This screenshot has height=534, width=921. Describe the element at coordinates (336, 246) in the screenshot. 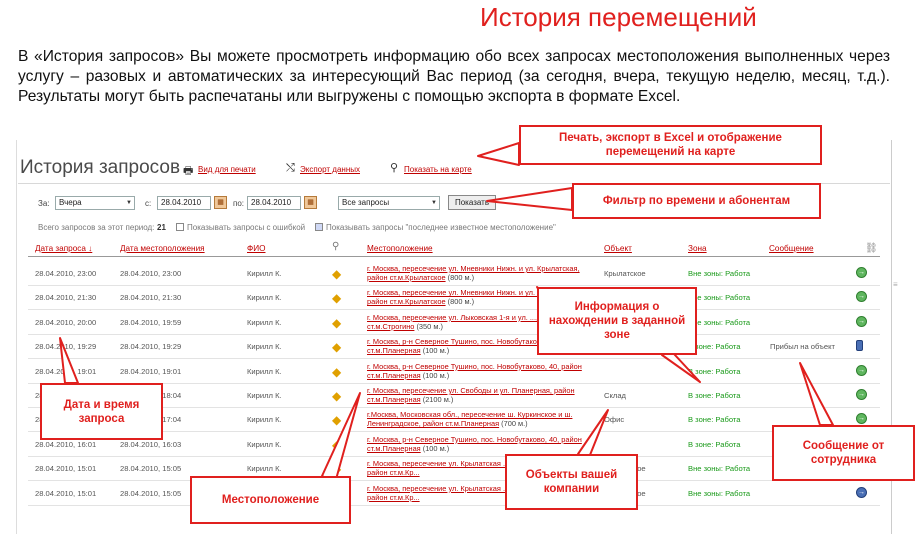

I see `pin-header-icon: ⚲` at that location.